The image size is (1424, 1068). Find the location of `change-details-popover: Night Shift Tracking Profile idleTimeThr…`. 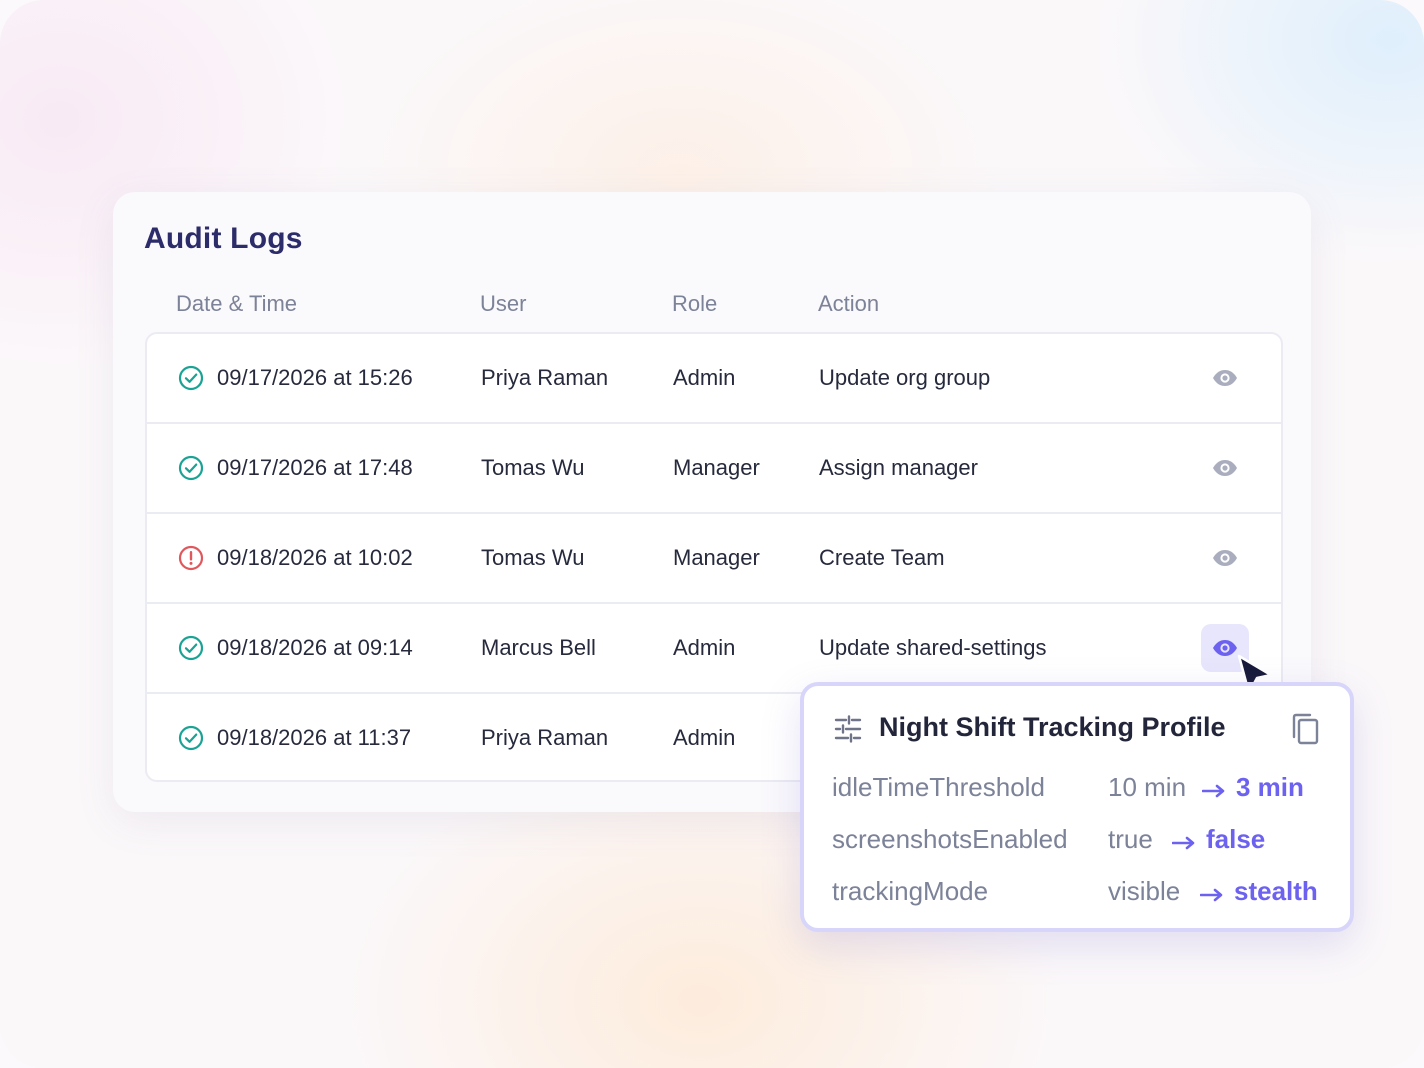

change-details-popover: Night Shift Tracking Profile idleTimeThr… is located at coordinates (1077, 807).